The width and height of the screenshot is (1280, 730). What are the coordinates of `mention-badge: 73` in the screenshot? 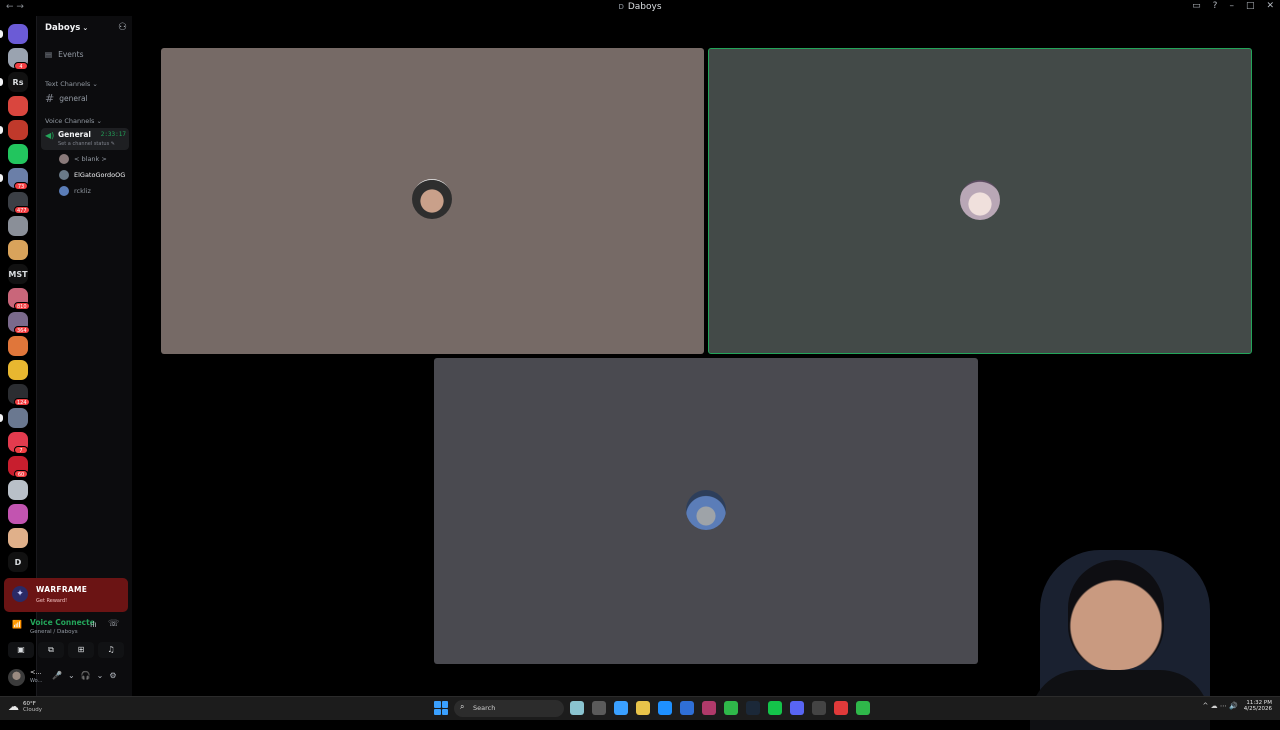 It's located at (21, 186).